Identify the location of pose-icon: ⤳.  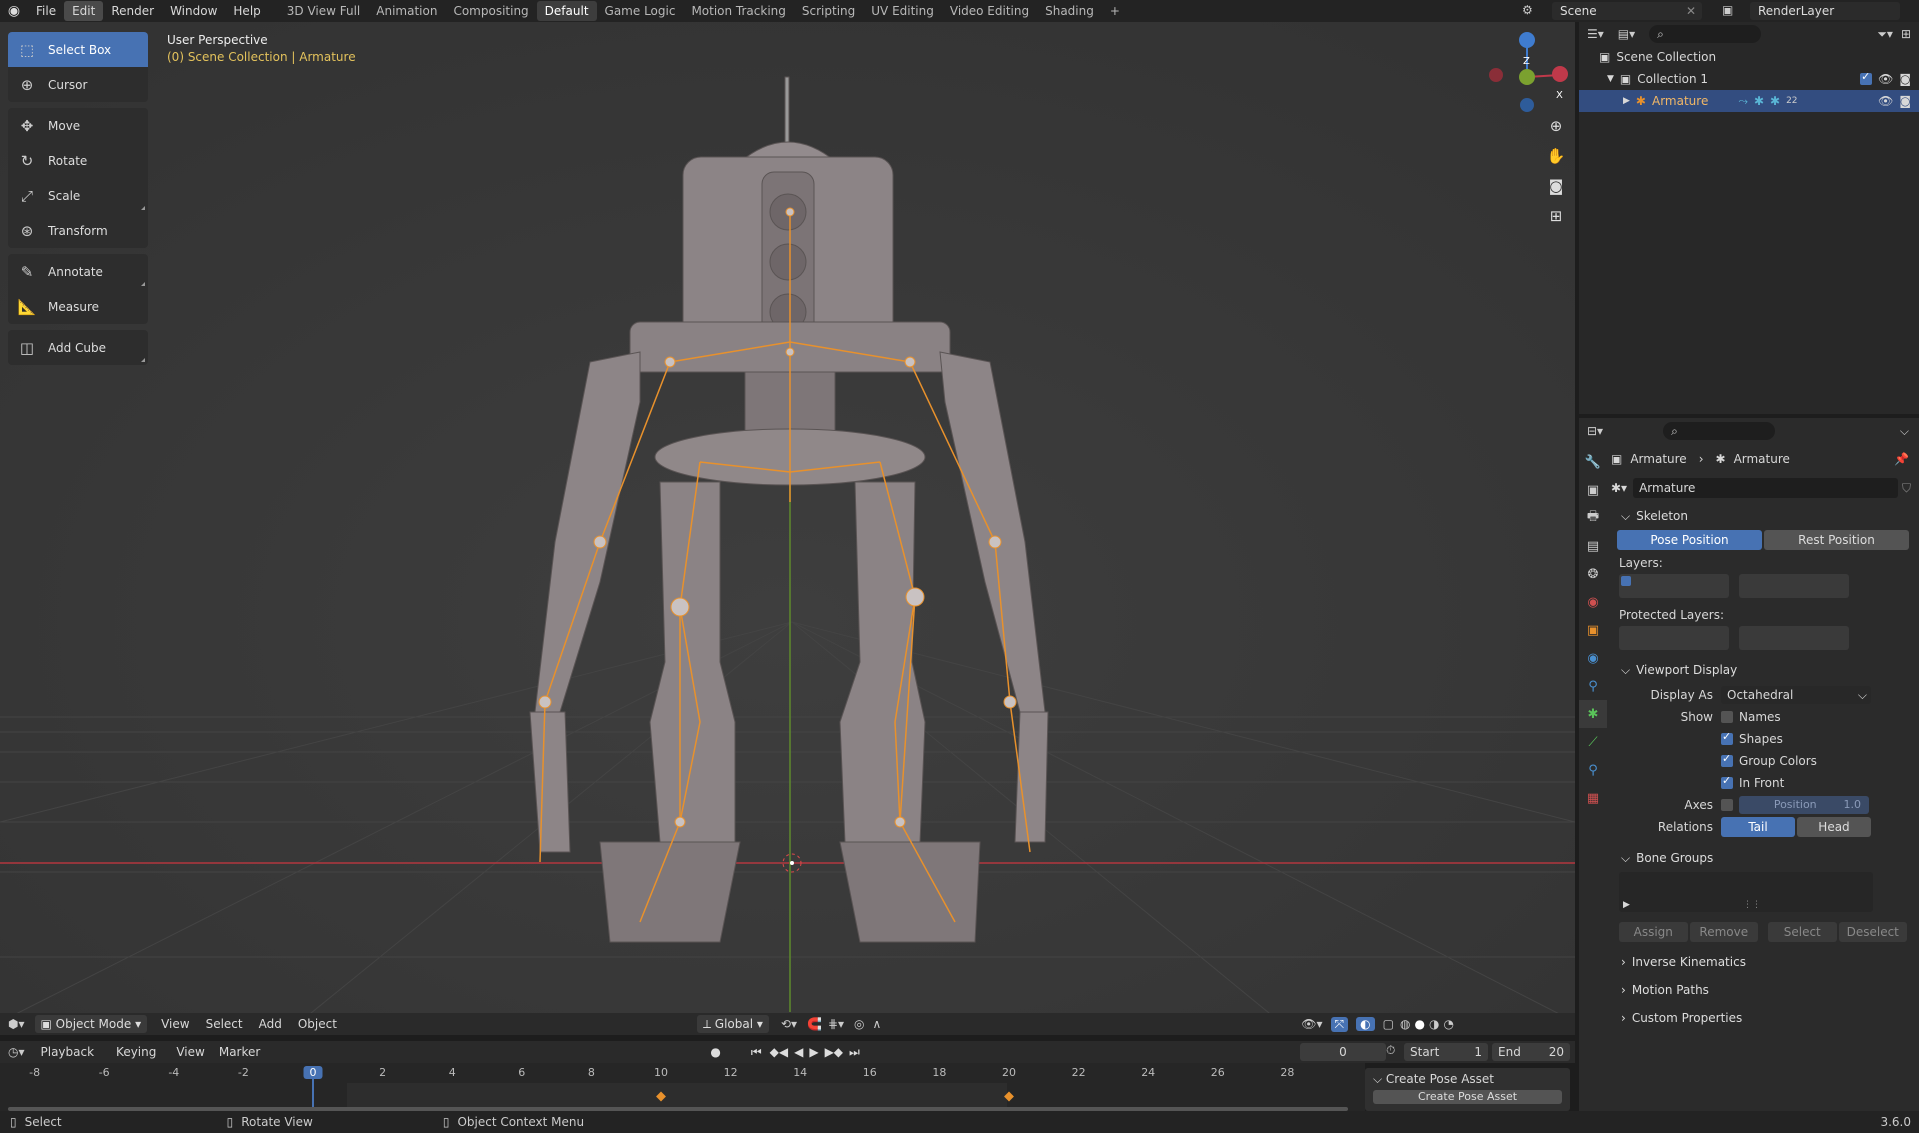
(1743, 101).